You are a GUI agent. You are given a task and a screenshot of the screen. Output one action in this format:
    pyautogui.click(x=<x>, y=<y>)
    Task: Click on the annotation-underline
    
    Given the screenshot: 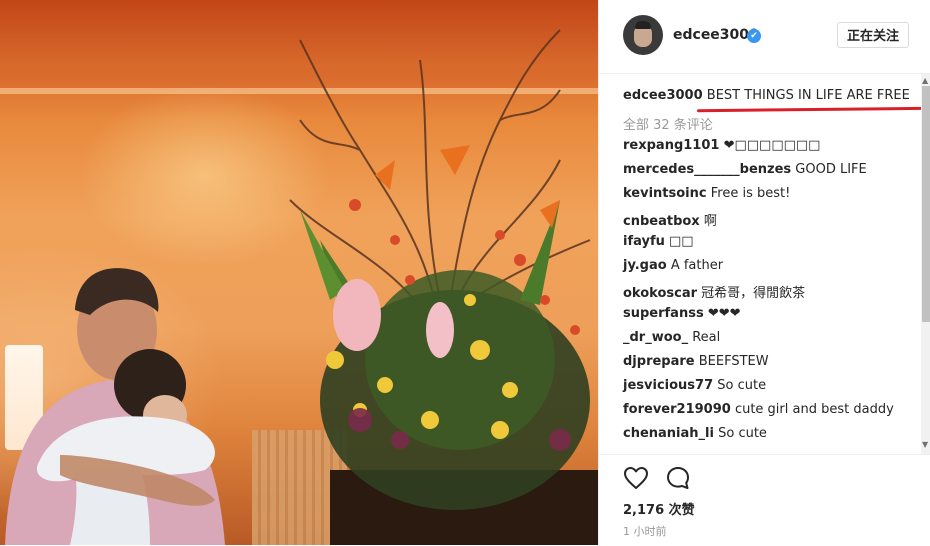 What is the action you would take?
    pyautogui.click(x=808, y=109)
    